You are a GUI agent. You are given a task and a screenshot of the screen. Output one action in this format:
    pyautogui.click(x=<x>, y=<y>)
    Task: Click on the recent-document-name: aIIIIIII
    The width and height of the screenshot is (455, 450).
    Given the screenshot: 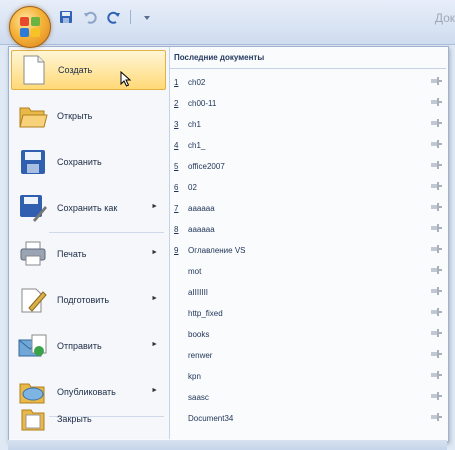 What is the action you would take?
    pyautogui.click(x=198, y=292)
    